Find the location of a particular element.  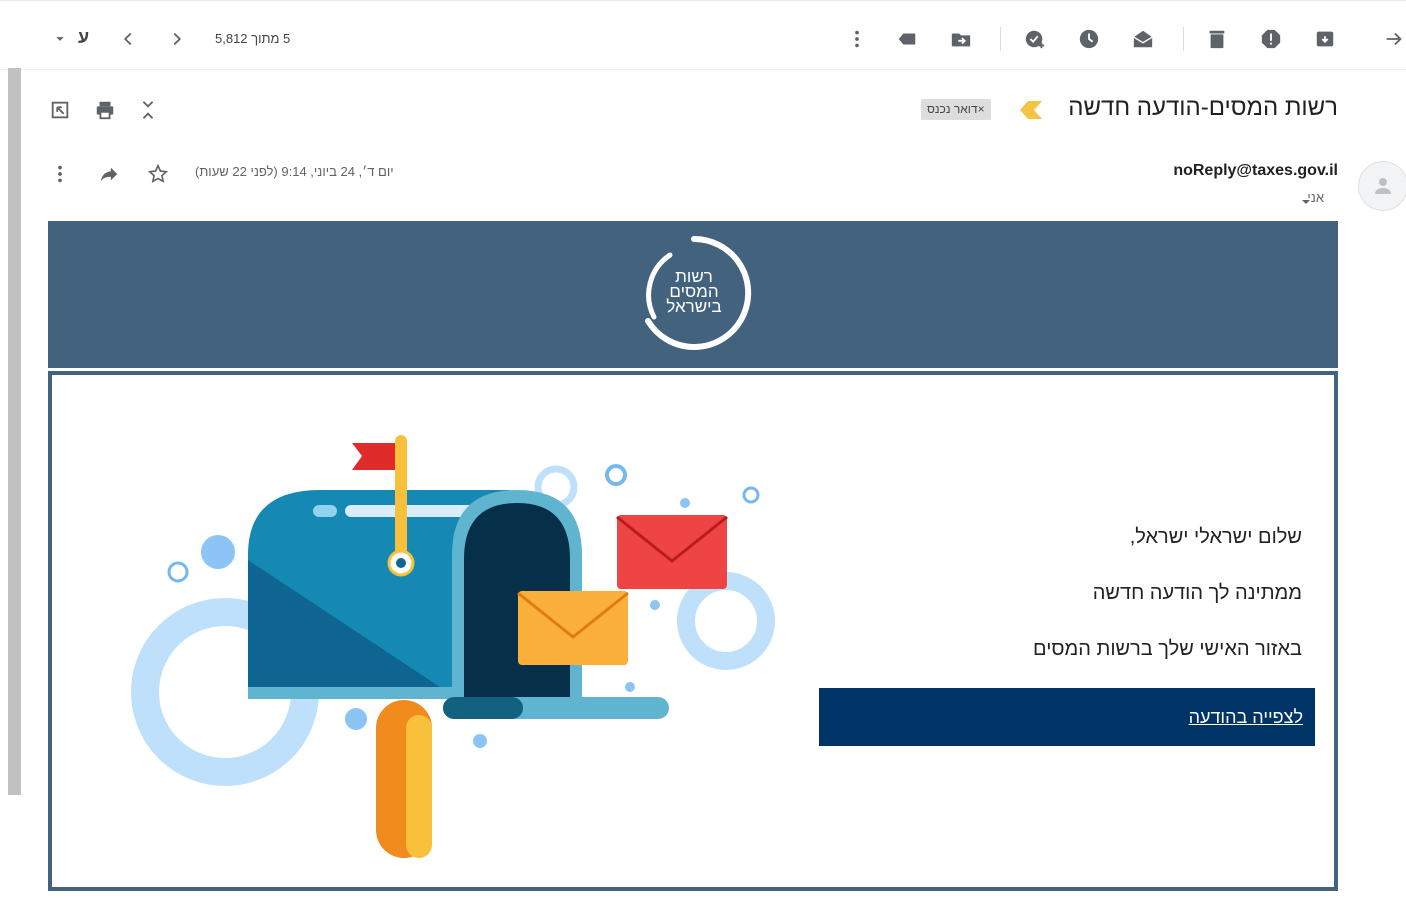

recipient-details-icon is located at coordinates (1306, 201).